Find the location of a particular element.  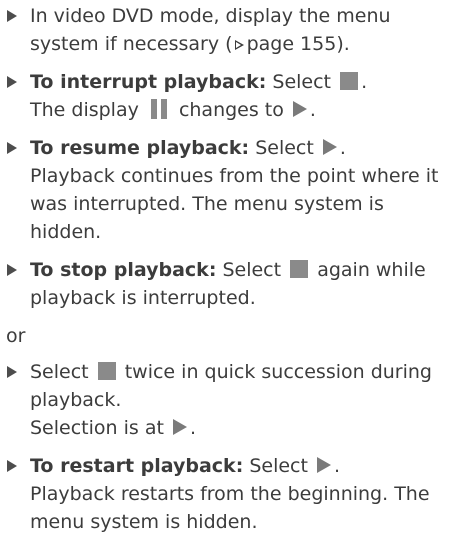

step-heading: To restart playback: is located at coordinates (137, 466).